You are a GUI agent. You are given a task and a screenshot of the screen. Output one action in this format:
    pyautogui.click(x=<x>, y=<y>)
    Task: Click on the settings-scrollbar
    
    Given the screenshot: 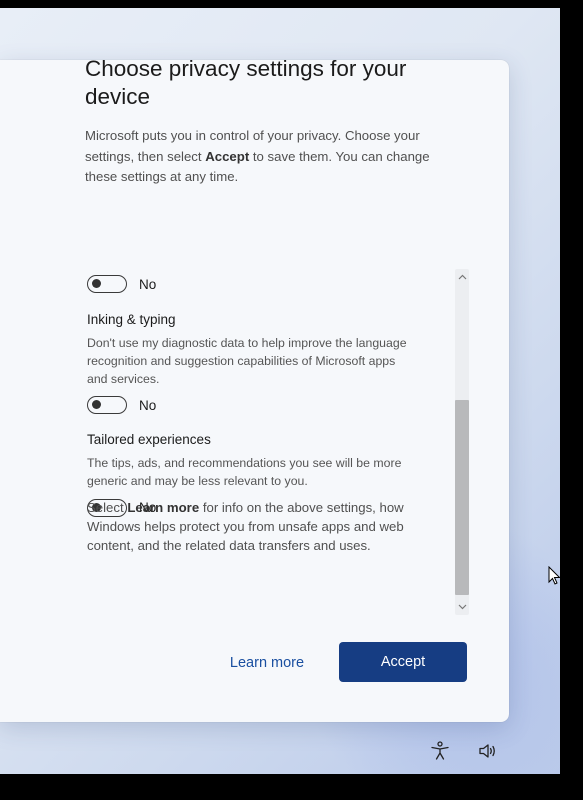 What is the action you would take?
    pyautogui.click(x=462, y=442)
    